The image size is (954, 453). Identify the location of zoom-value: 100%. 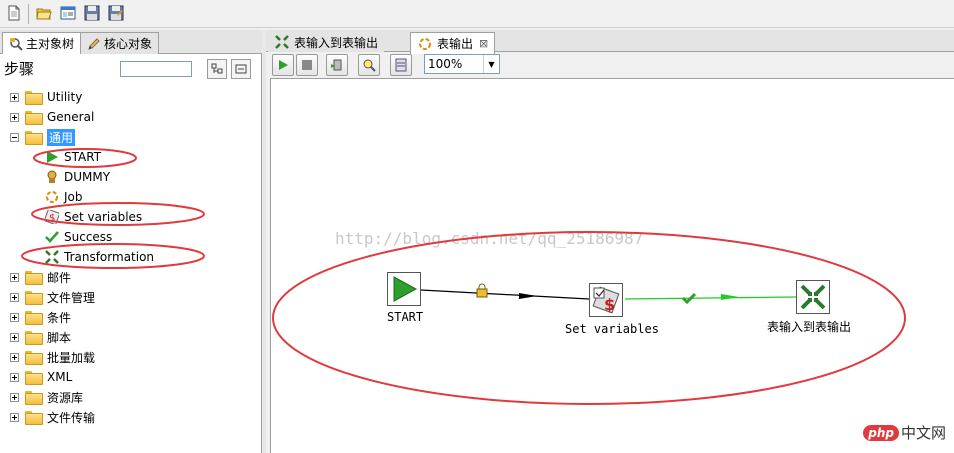
(445, 64).